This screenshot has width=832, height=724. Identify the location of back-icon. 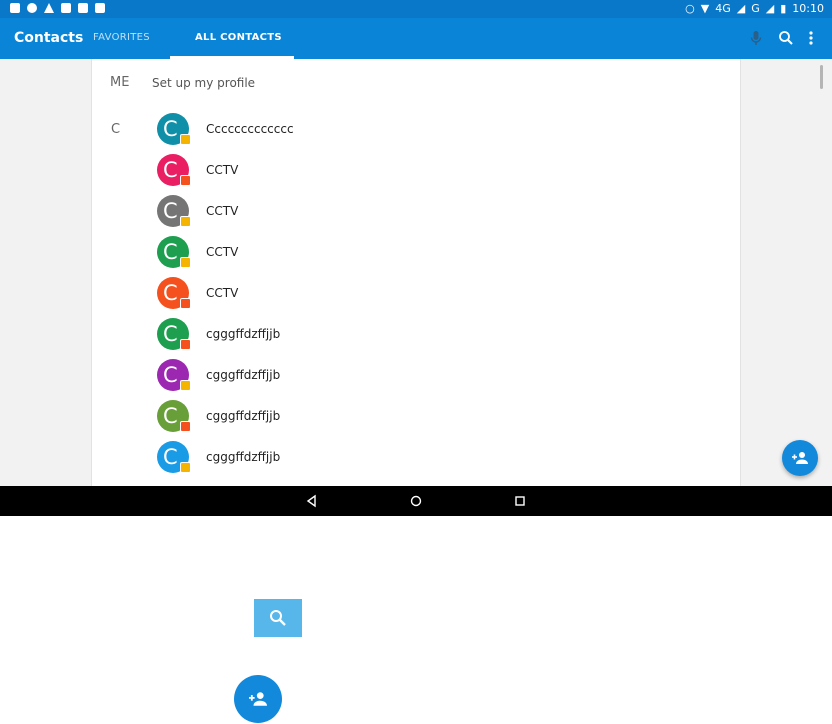
(312, 501).